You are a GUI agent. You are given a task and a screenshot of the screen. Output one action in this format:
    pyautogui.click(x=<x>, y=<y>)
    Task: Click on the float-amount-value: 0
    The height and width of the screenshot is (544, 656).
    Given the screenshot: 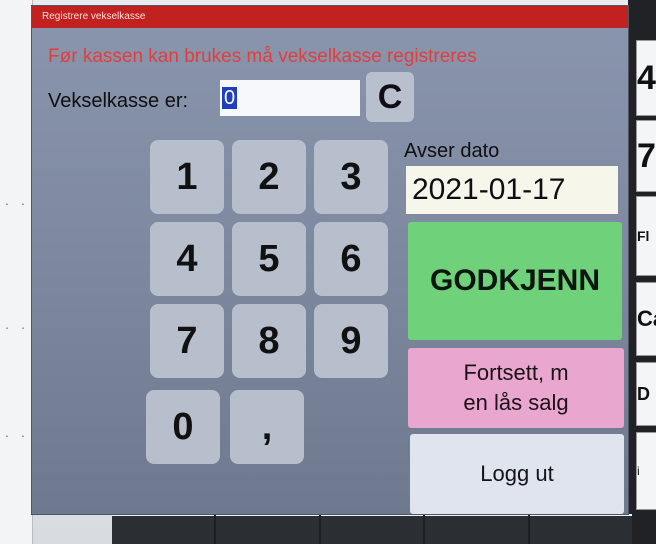 What is the action you would take?
    pyautogui.click(x=230, y=98)
    